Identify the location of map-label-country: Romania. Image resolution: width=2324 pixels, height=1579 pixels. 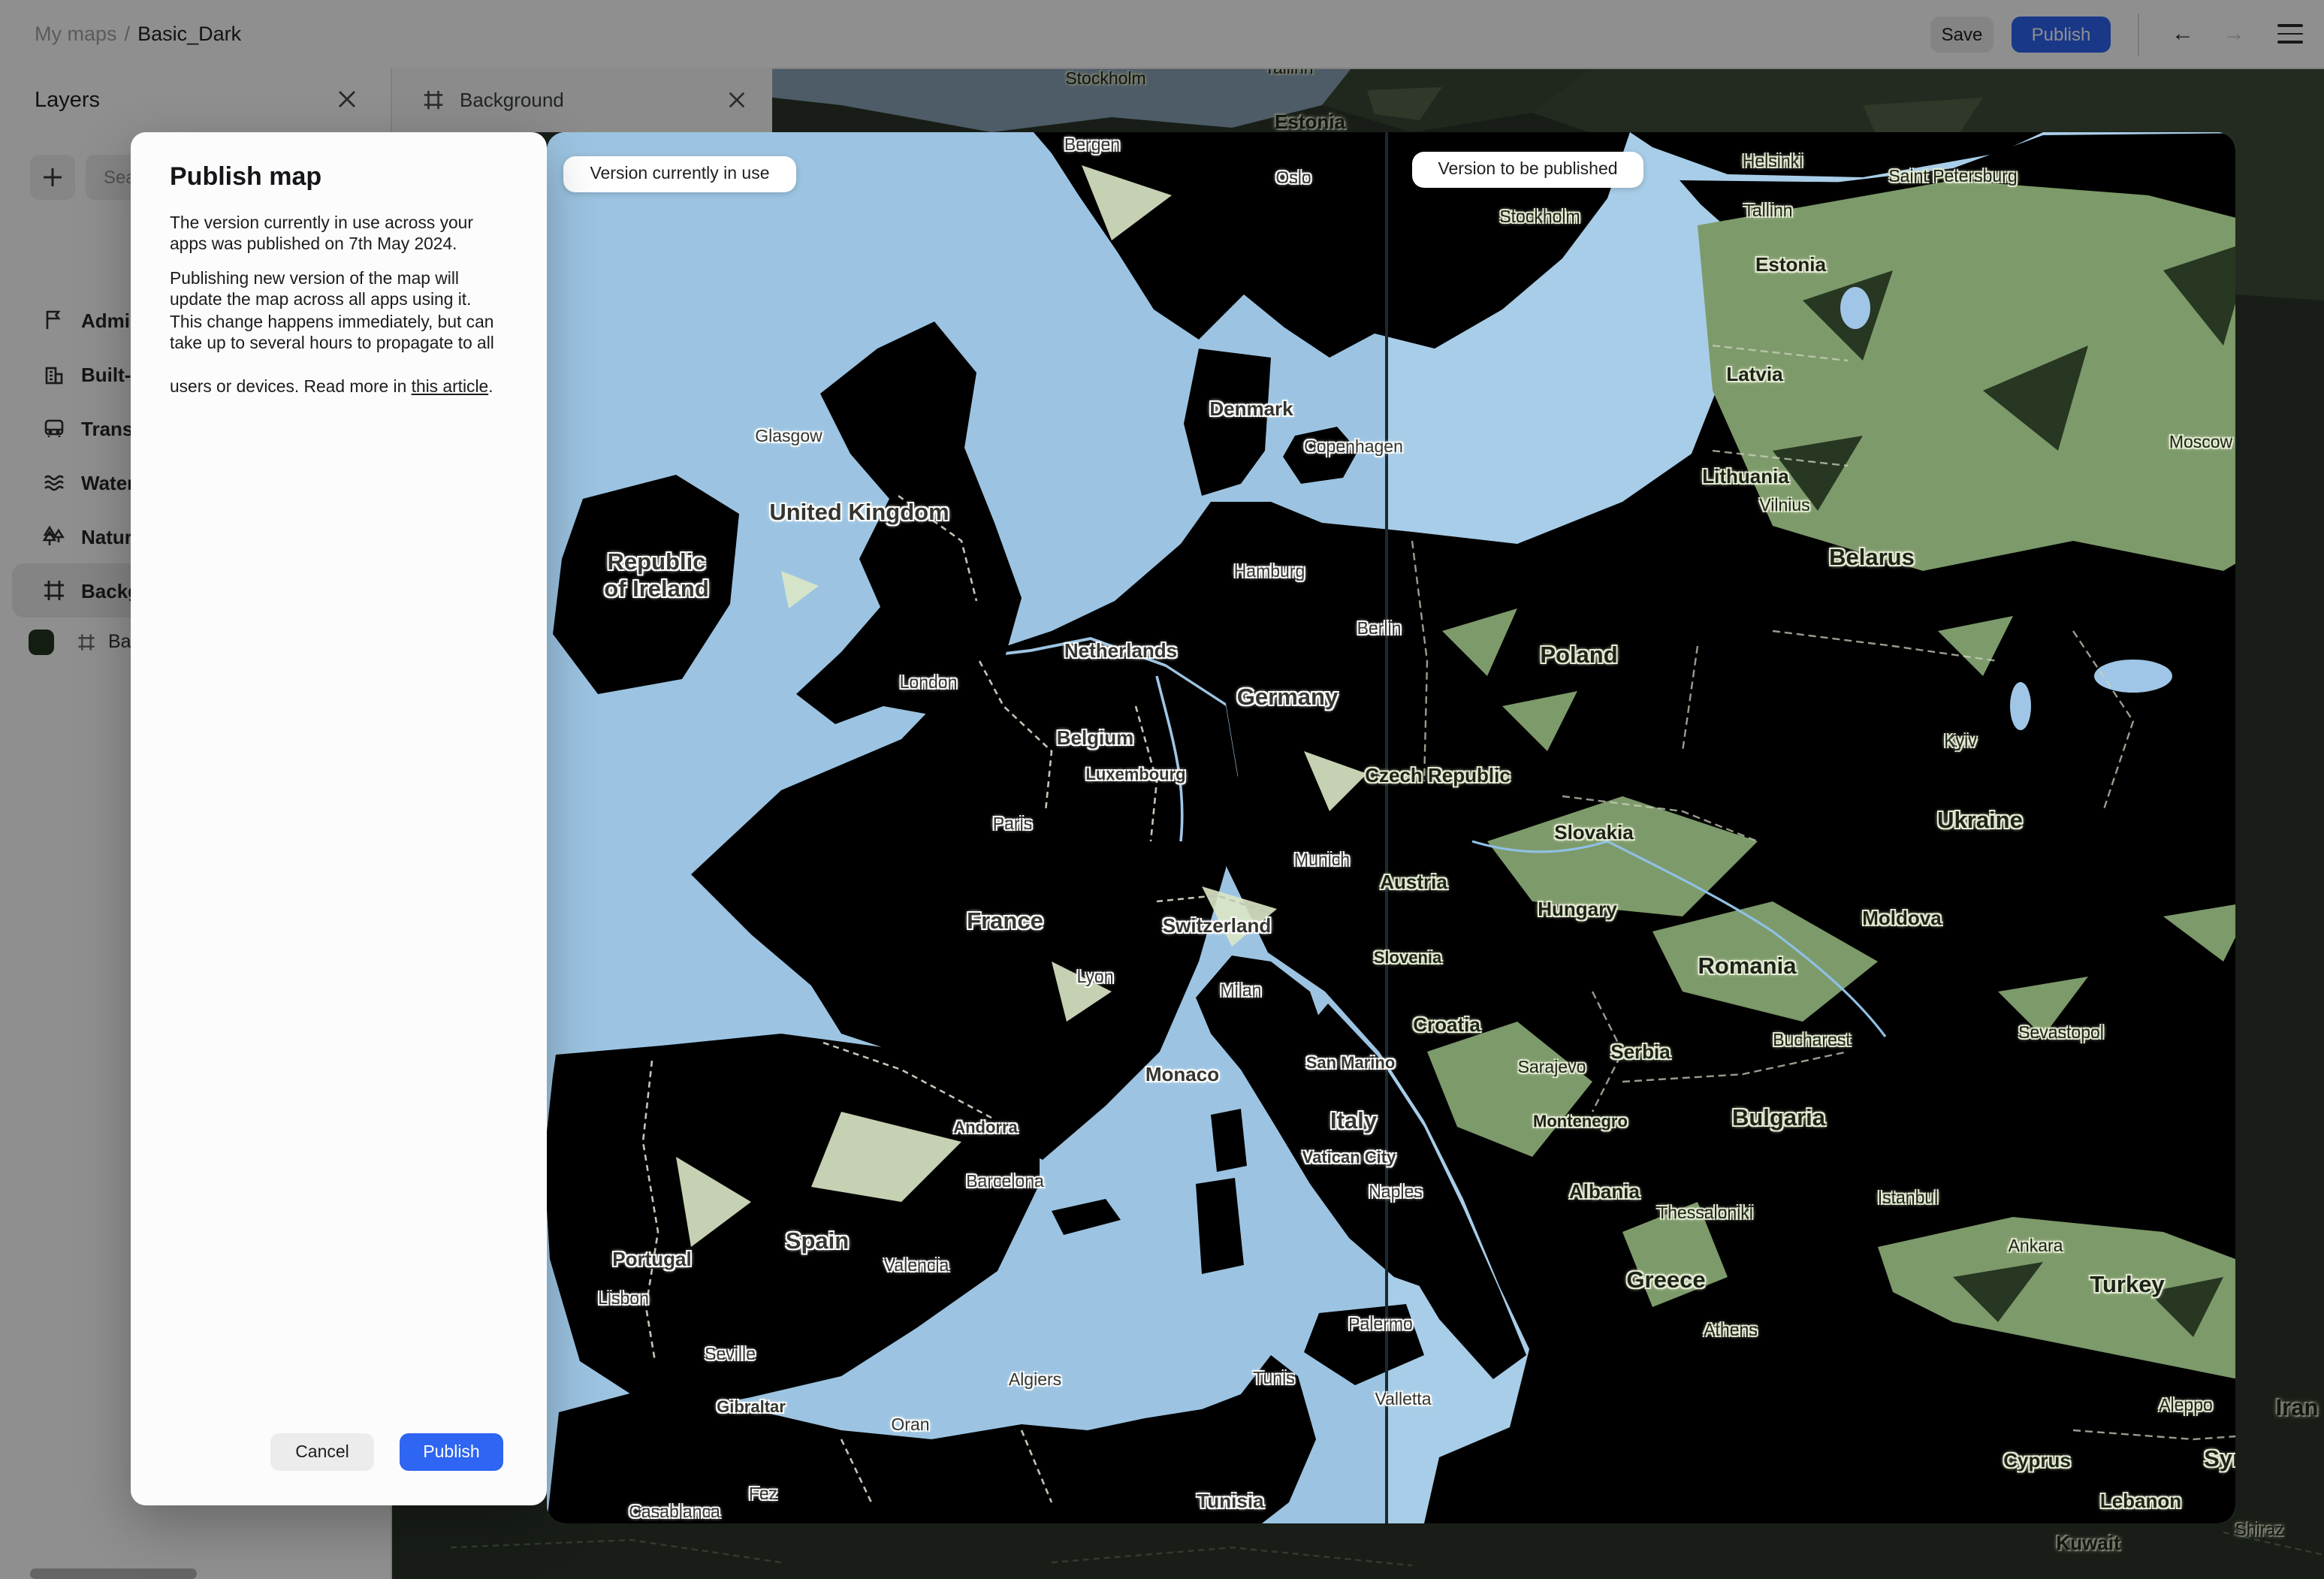
(1747, 967).